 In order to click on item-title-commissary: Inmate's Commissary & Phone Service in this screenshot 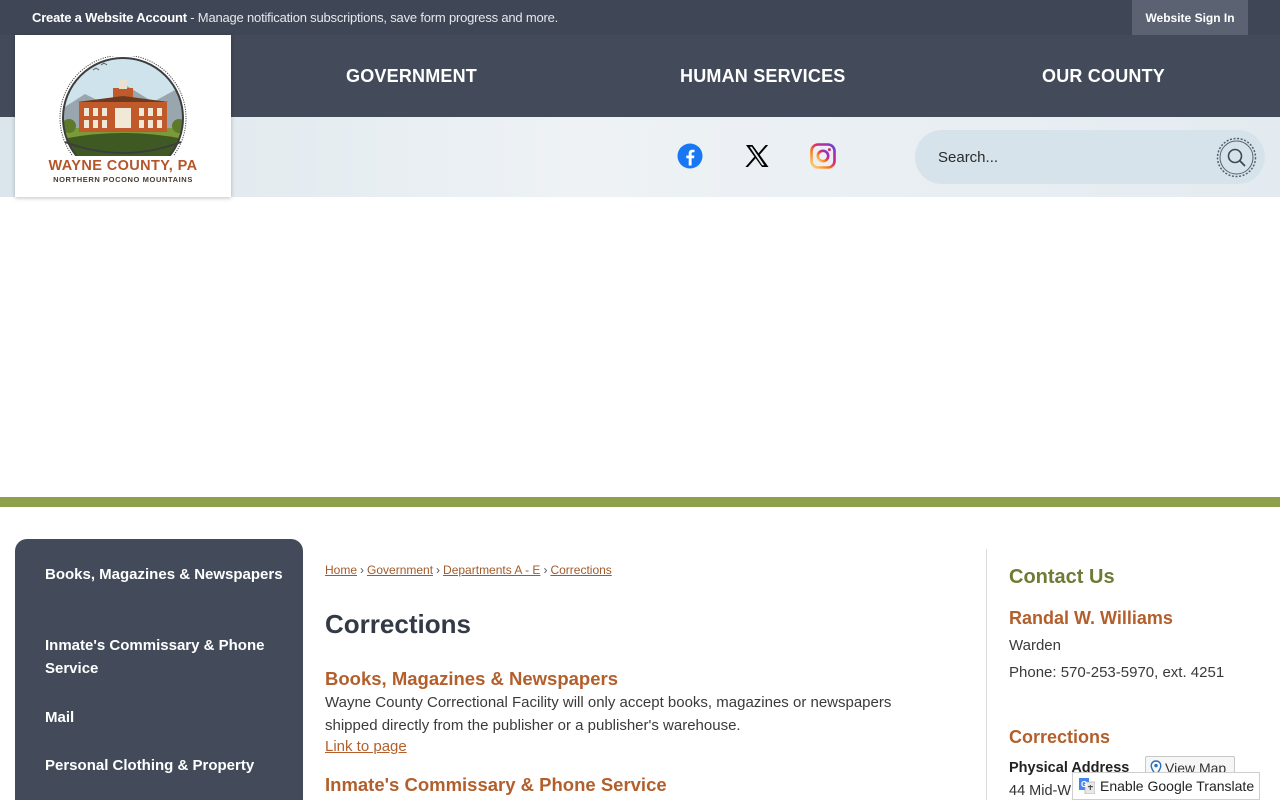, I will do `click(496, 785)`.